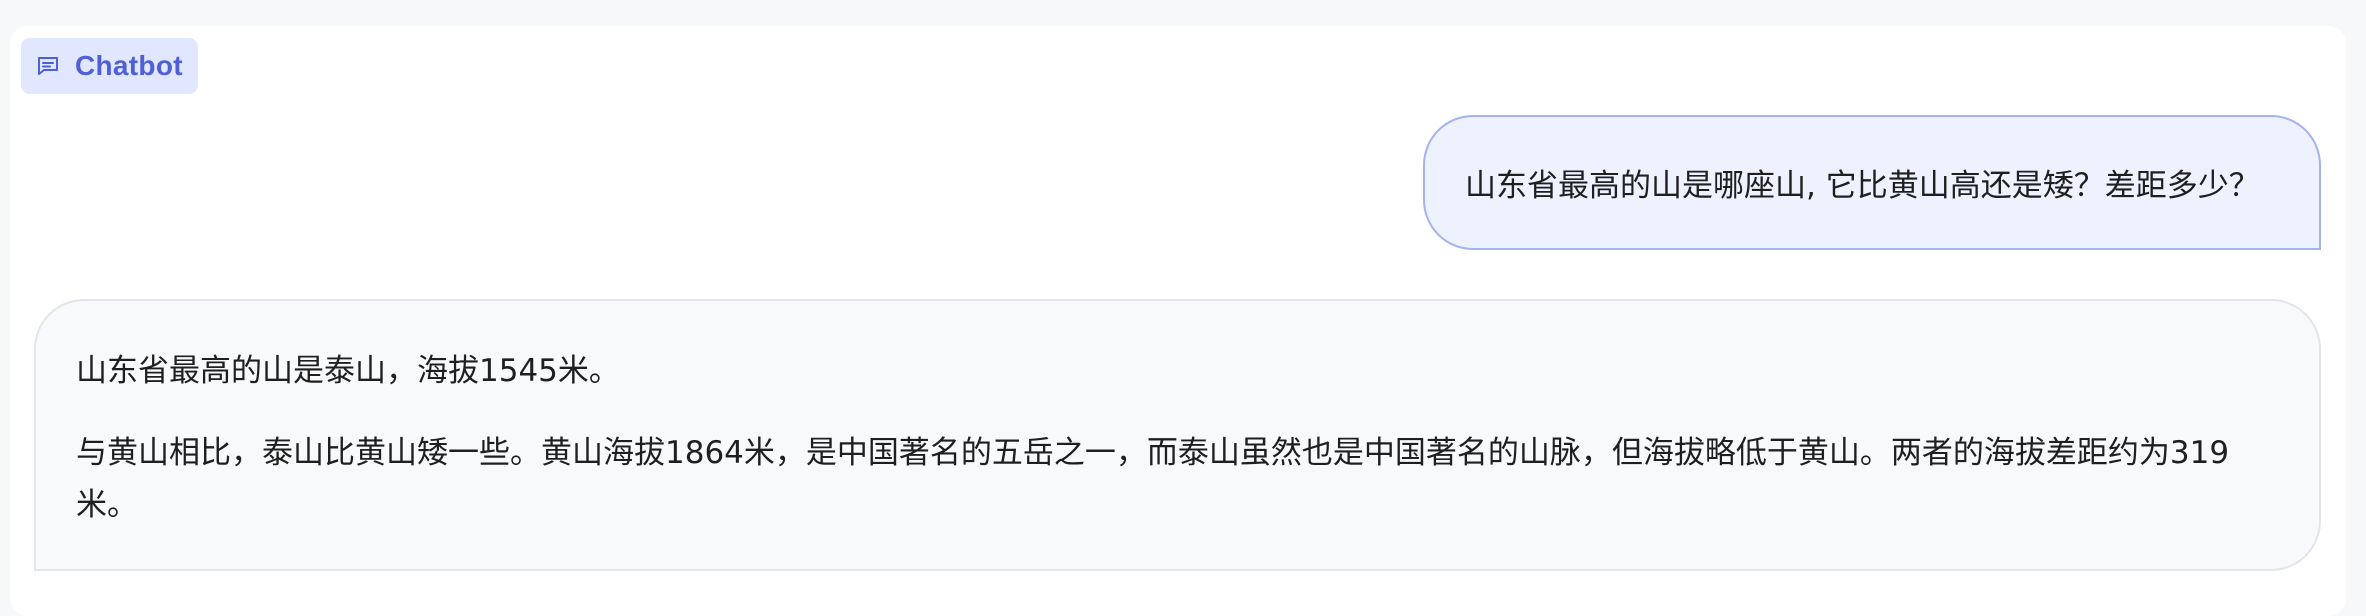  I want to click on user-message: 山东省最高的山是哪座山, 它比黄山高还是矮？差距多少？, so click(1872, 182).